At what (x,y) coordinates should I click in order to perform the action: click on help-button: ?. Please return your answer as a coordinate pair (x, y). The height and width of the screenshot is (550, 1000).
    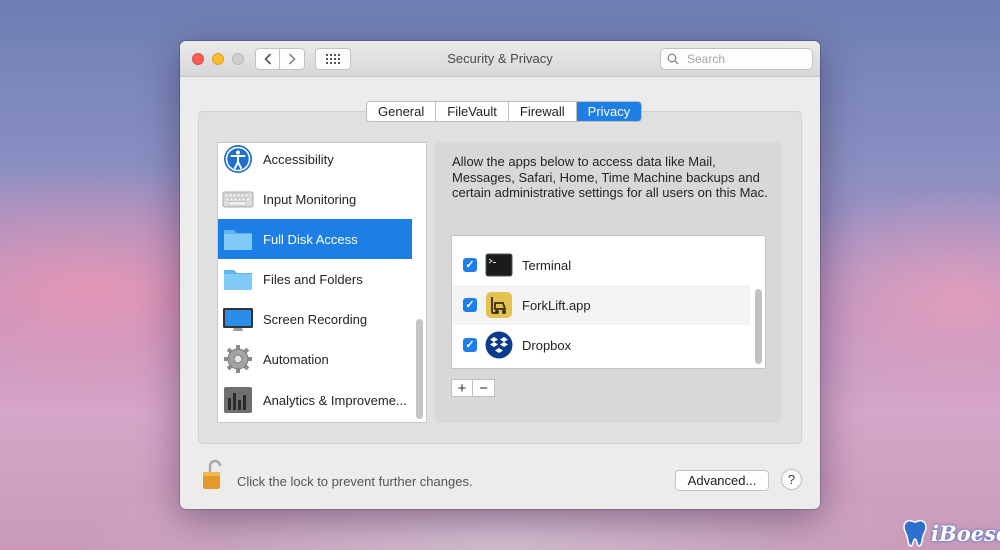
    Looking at the image, I should click on (791, 479).